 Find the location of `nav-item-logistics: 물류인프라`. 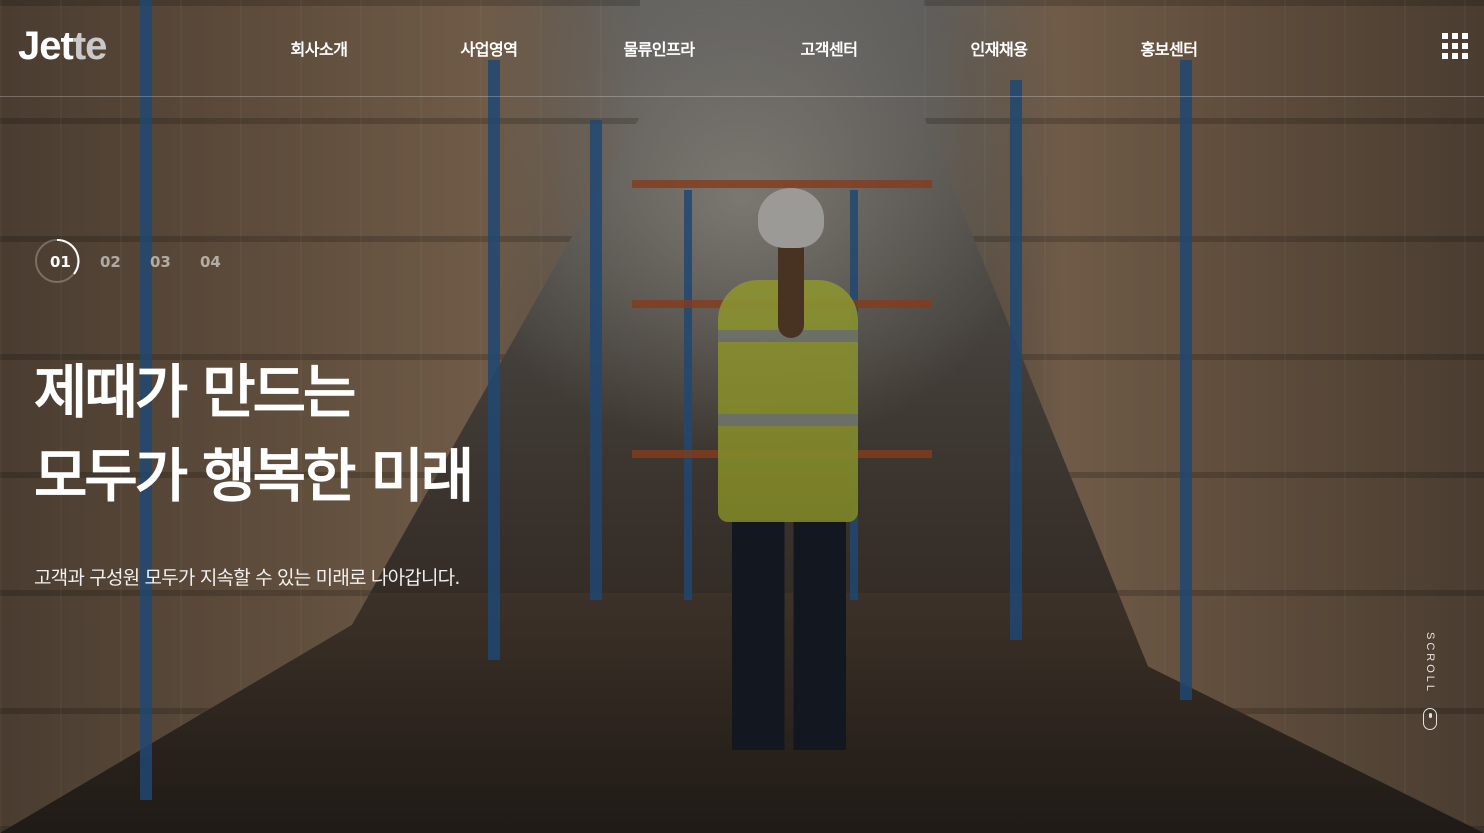

nav-item-logistics: 물류인프라 is located at coordinates (659, 48).